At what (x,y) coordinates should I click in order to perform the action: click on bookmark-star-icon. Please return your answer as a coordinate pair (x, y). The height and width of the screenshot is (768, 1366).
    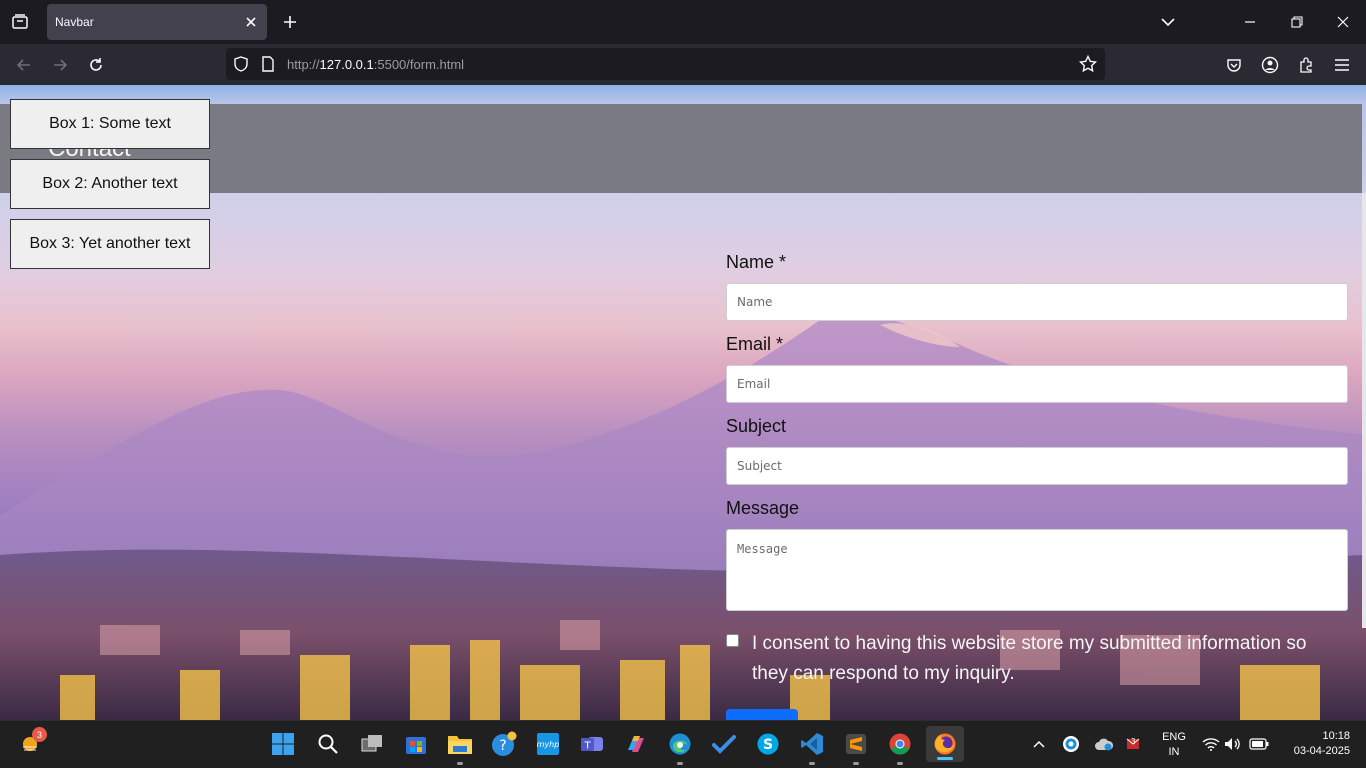
    Looking at the image, I should click on (1088, 64).